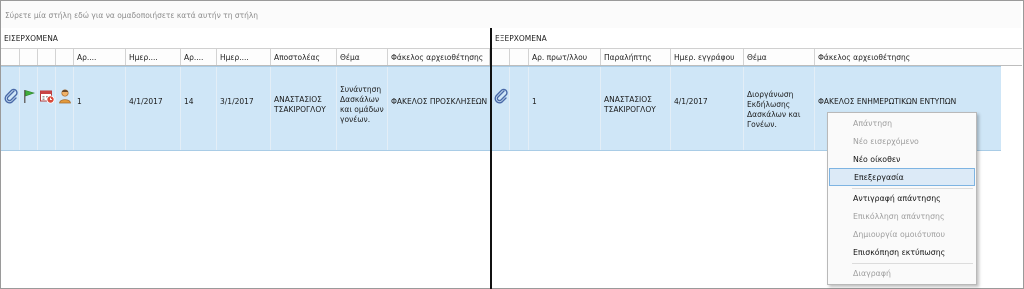  I want to click on number-cell: 1, so click(100, 108).